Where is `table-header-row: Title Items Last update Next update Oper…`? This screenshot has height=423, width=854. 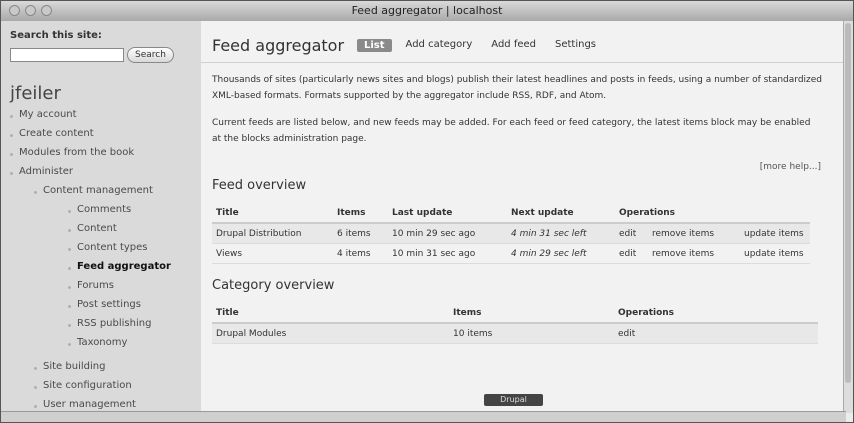
table-header-row: Title Items Last update Next update Oper… is located at coordinates (511, 213).